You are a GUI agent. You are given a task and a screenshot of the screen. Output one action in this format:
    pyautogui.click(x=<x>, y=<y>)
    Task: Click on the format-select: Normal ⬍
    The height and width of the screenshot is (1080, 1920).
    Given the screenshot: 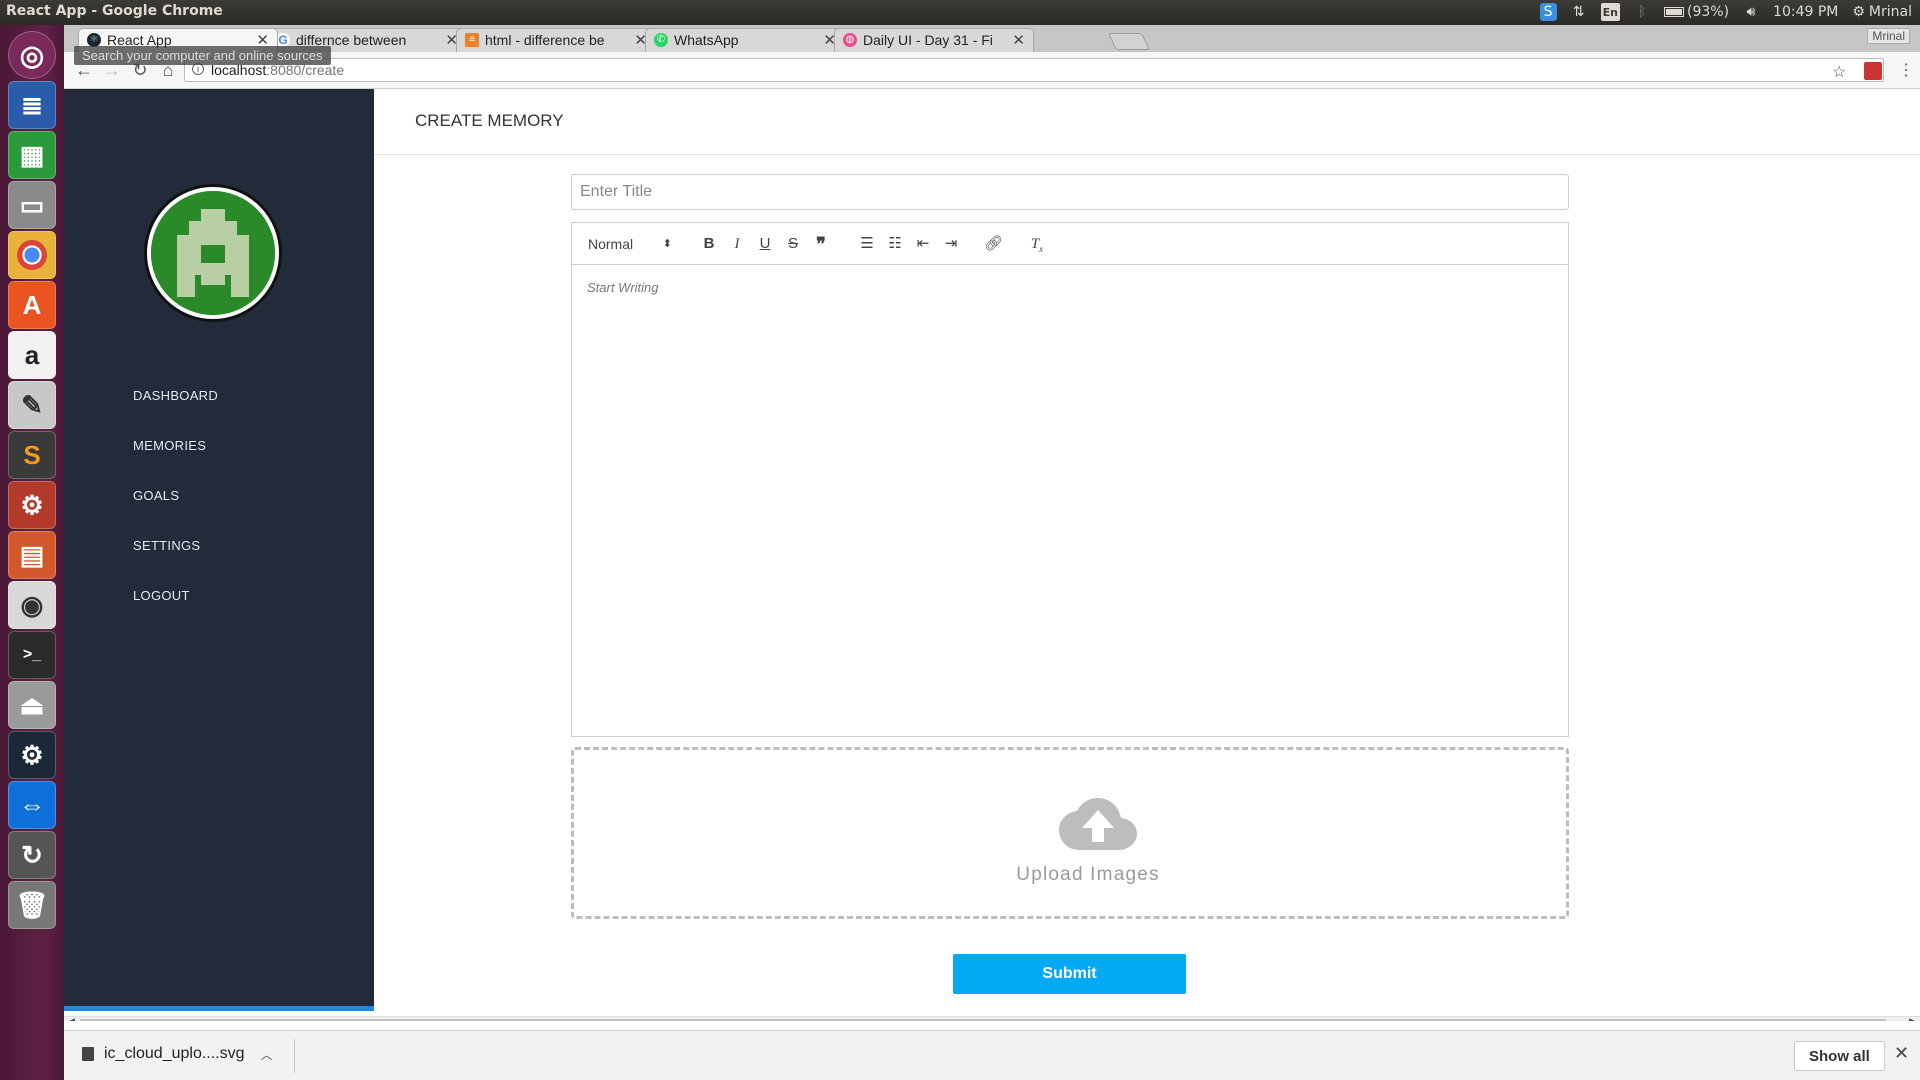 What is the action you would take?
    pyautogui.click(x=632, y=244)
    